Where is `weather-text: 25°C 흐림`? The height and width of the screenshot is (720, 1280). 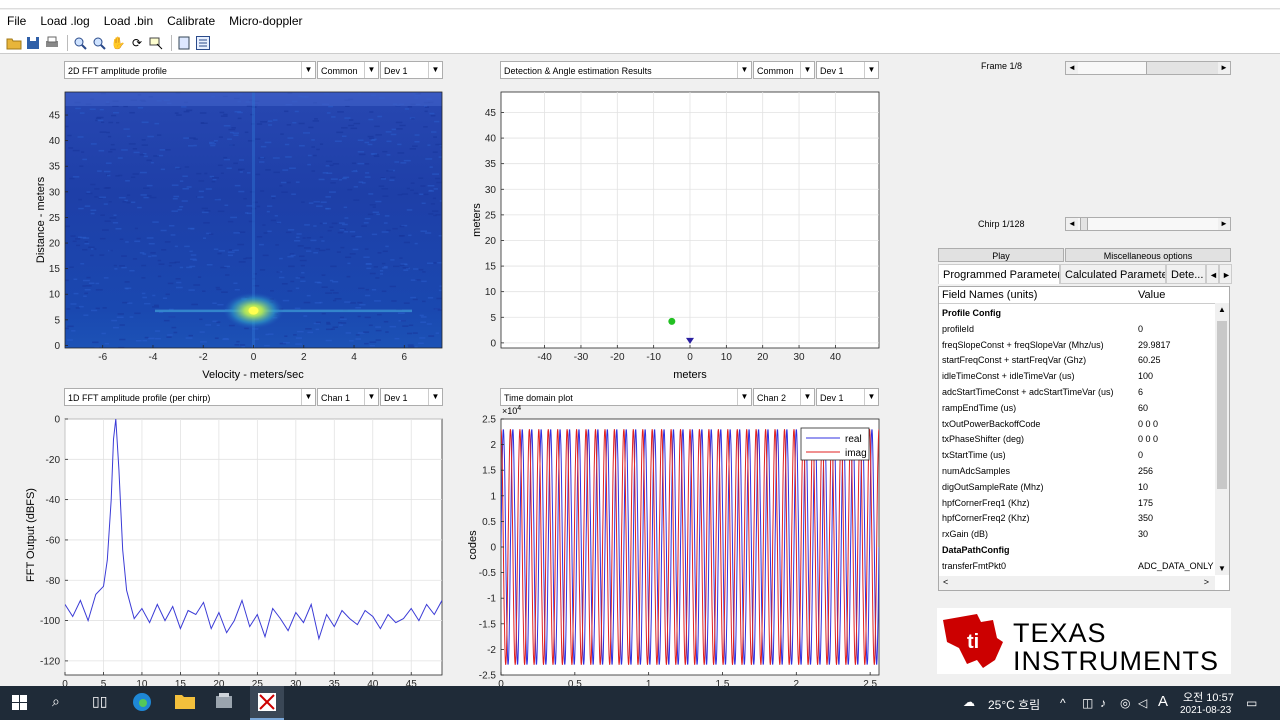
weather-text: 25°C 흐림 is located at coordinates (1014, 704).